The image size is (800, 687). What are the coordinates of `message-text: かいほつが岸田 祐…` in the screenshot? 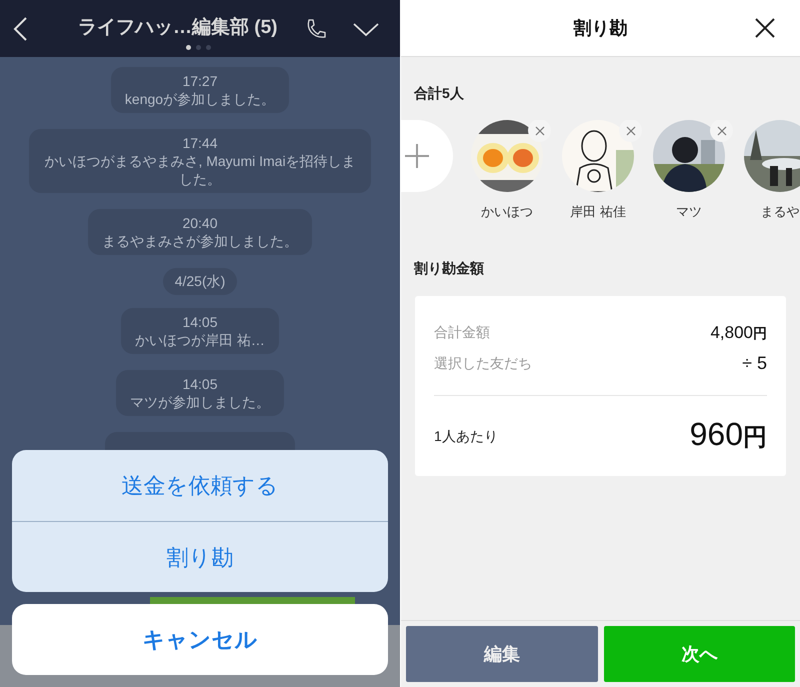 It's located at (200, 340).